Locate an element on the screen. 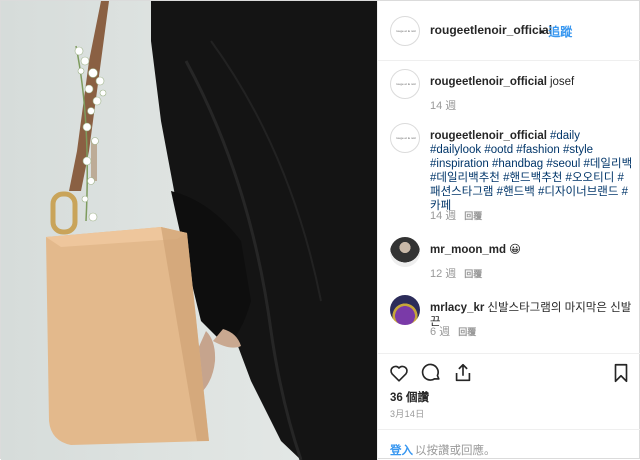  comment-body: 😀 is located at coordinates (515, 250).